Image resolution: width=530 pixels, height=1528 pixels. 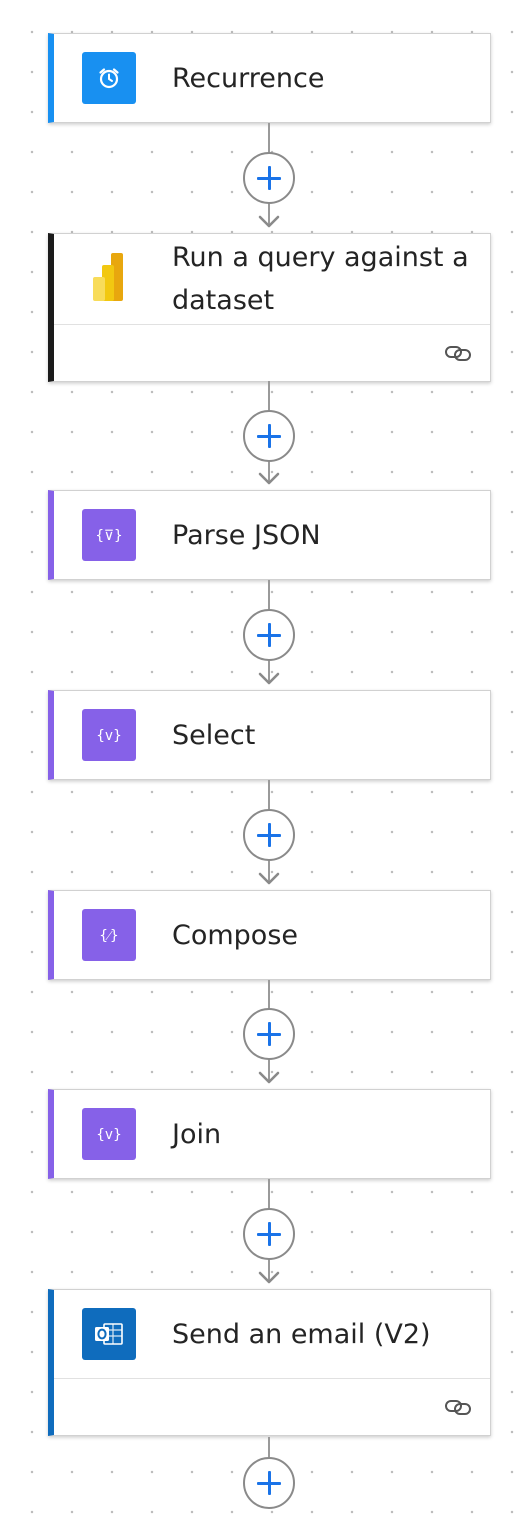 I want to click on step-title: Parse JSON, so click(x=246, y=535).